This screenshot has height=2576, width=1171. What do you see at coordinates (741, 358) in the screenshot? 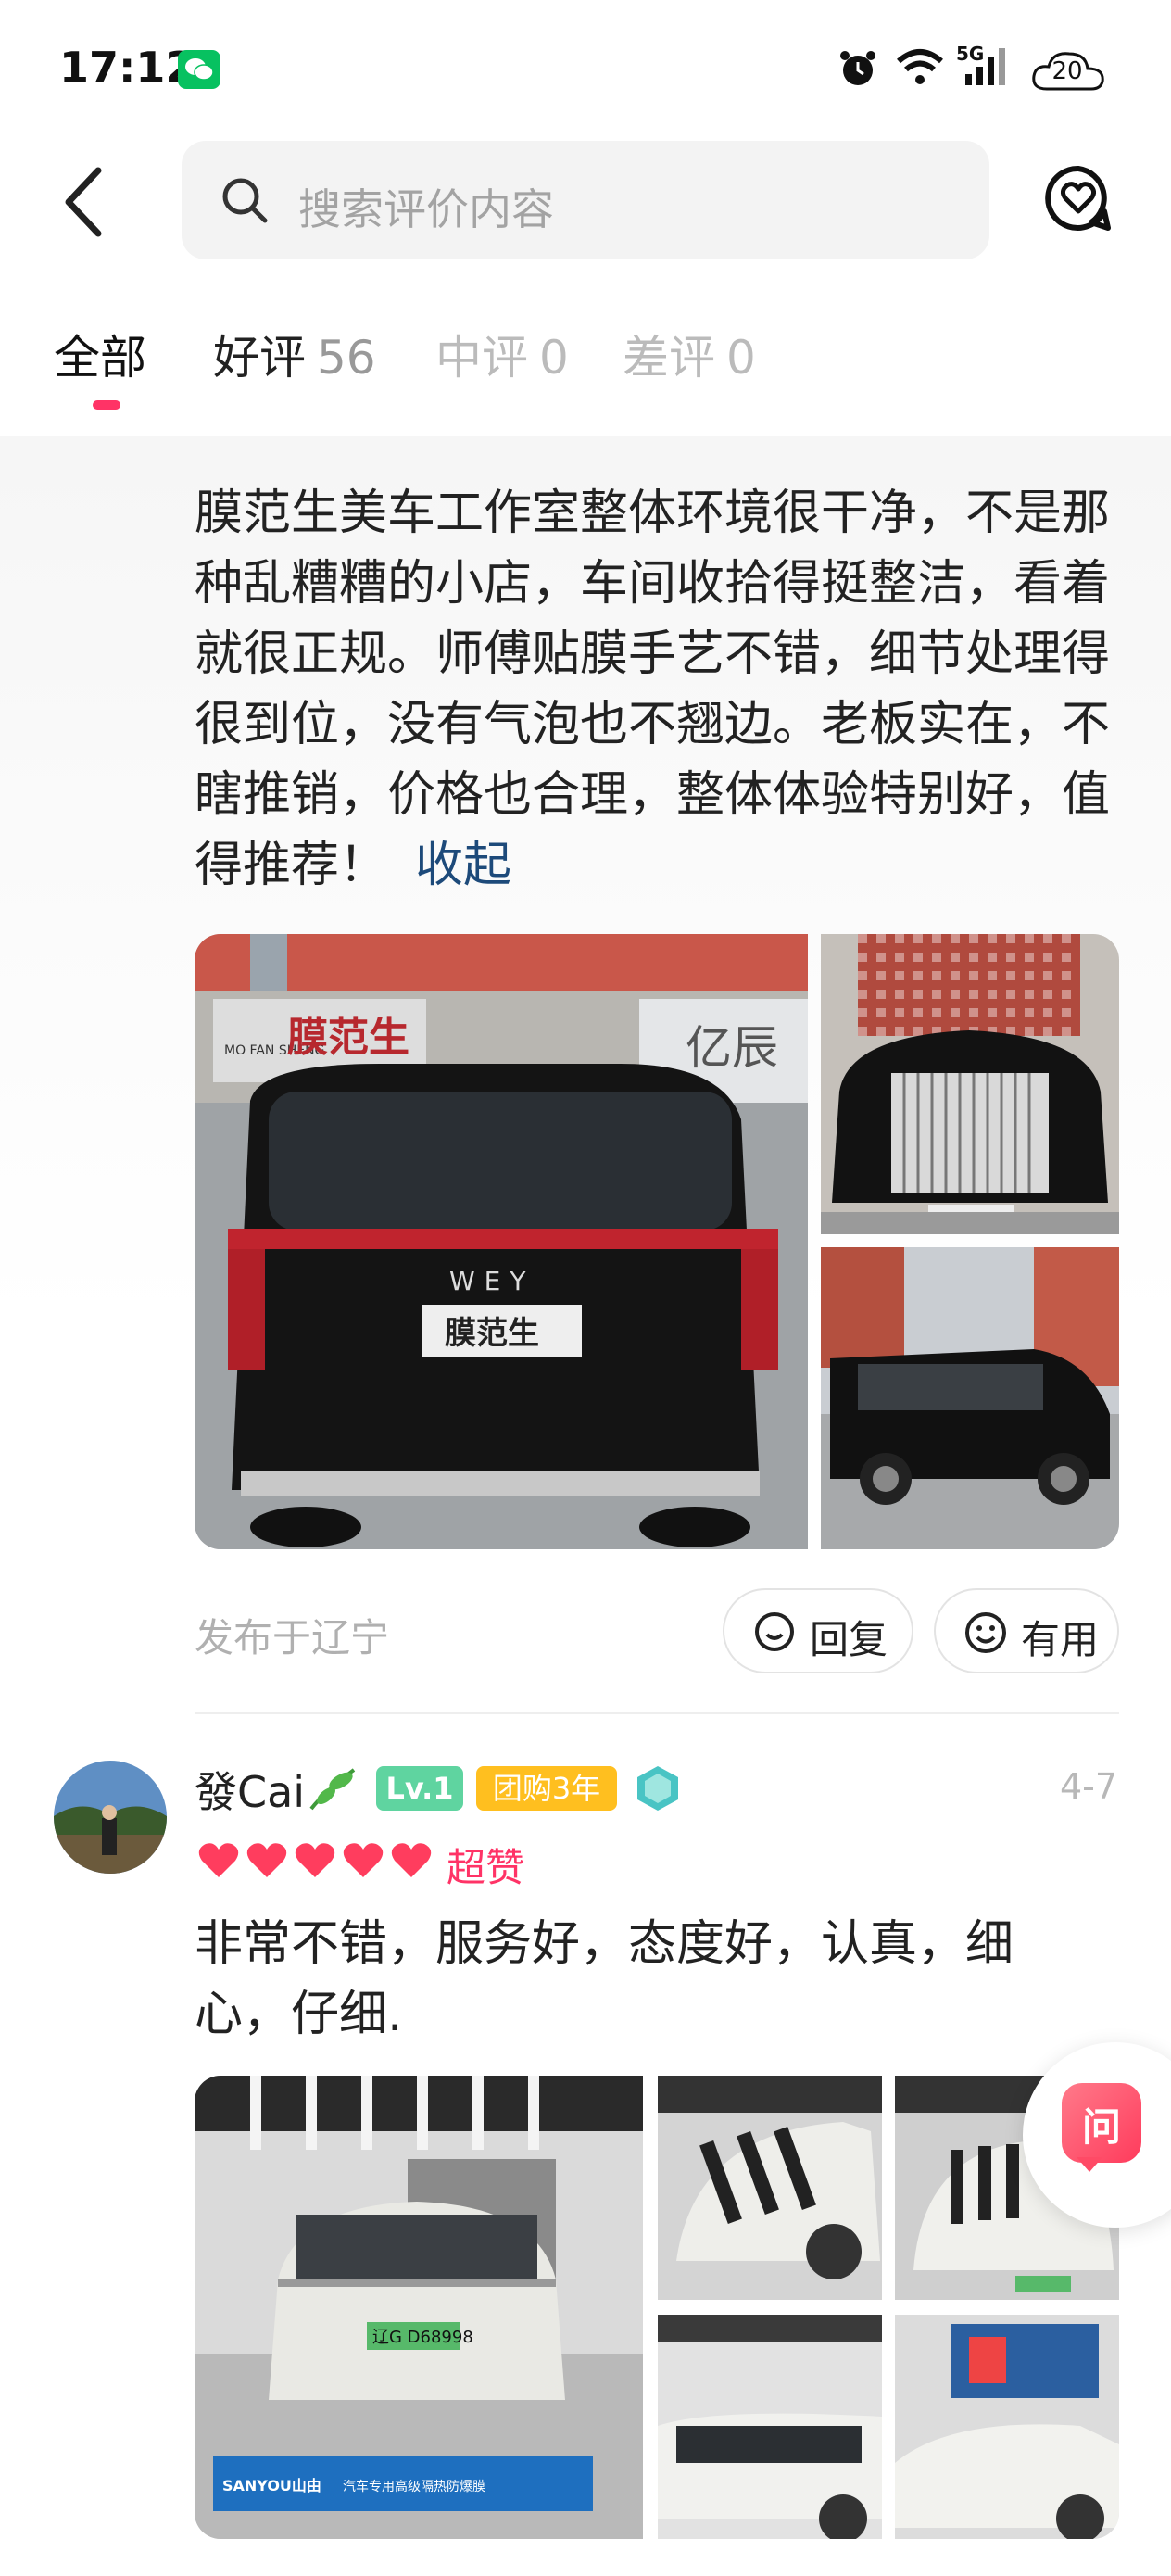
I see `tab-negative-count: 0` at bounding box center [741, 358].